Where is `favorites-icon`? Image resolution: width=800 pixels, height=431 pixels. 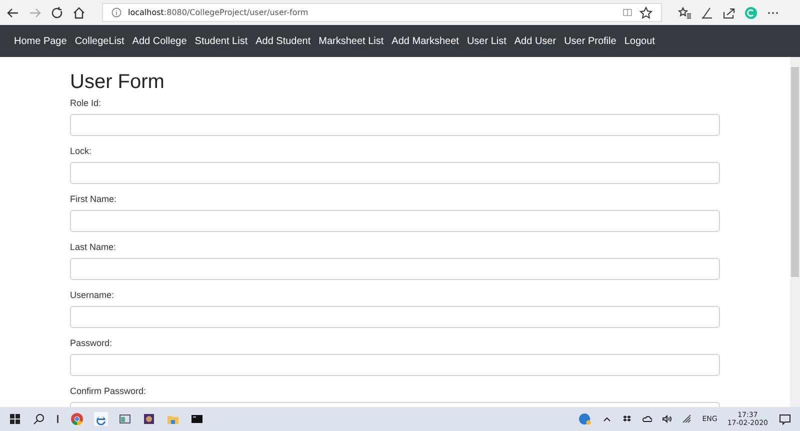 favorites-icon is located at coordinates (685, 13).